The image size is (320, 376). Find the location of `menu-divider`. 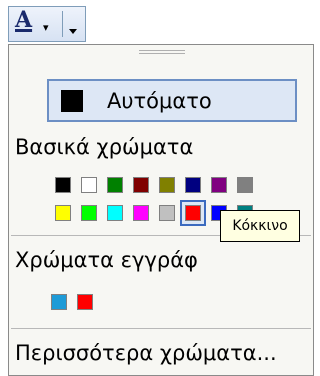

menu-divider is located at coordinates (161, 328).